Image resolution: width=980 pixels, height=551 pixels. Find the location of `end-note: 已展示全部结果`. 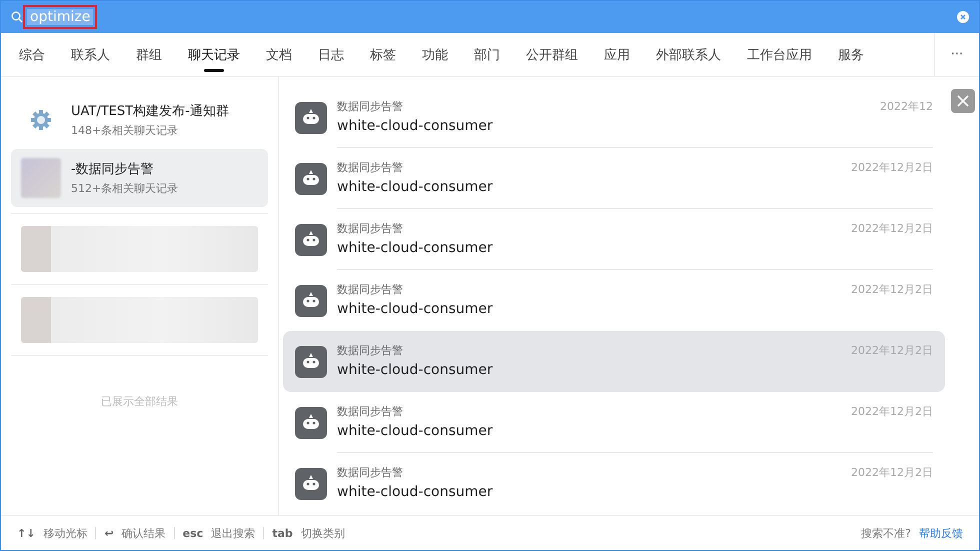

end-note: 已展示全部结果 is located at coordinates (139, 401).